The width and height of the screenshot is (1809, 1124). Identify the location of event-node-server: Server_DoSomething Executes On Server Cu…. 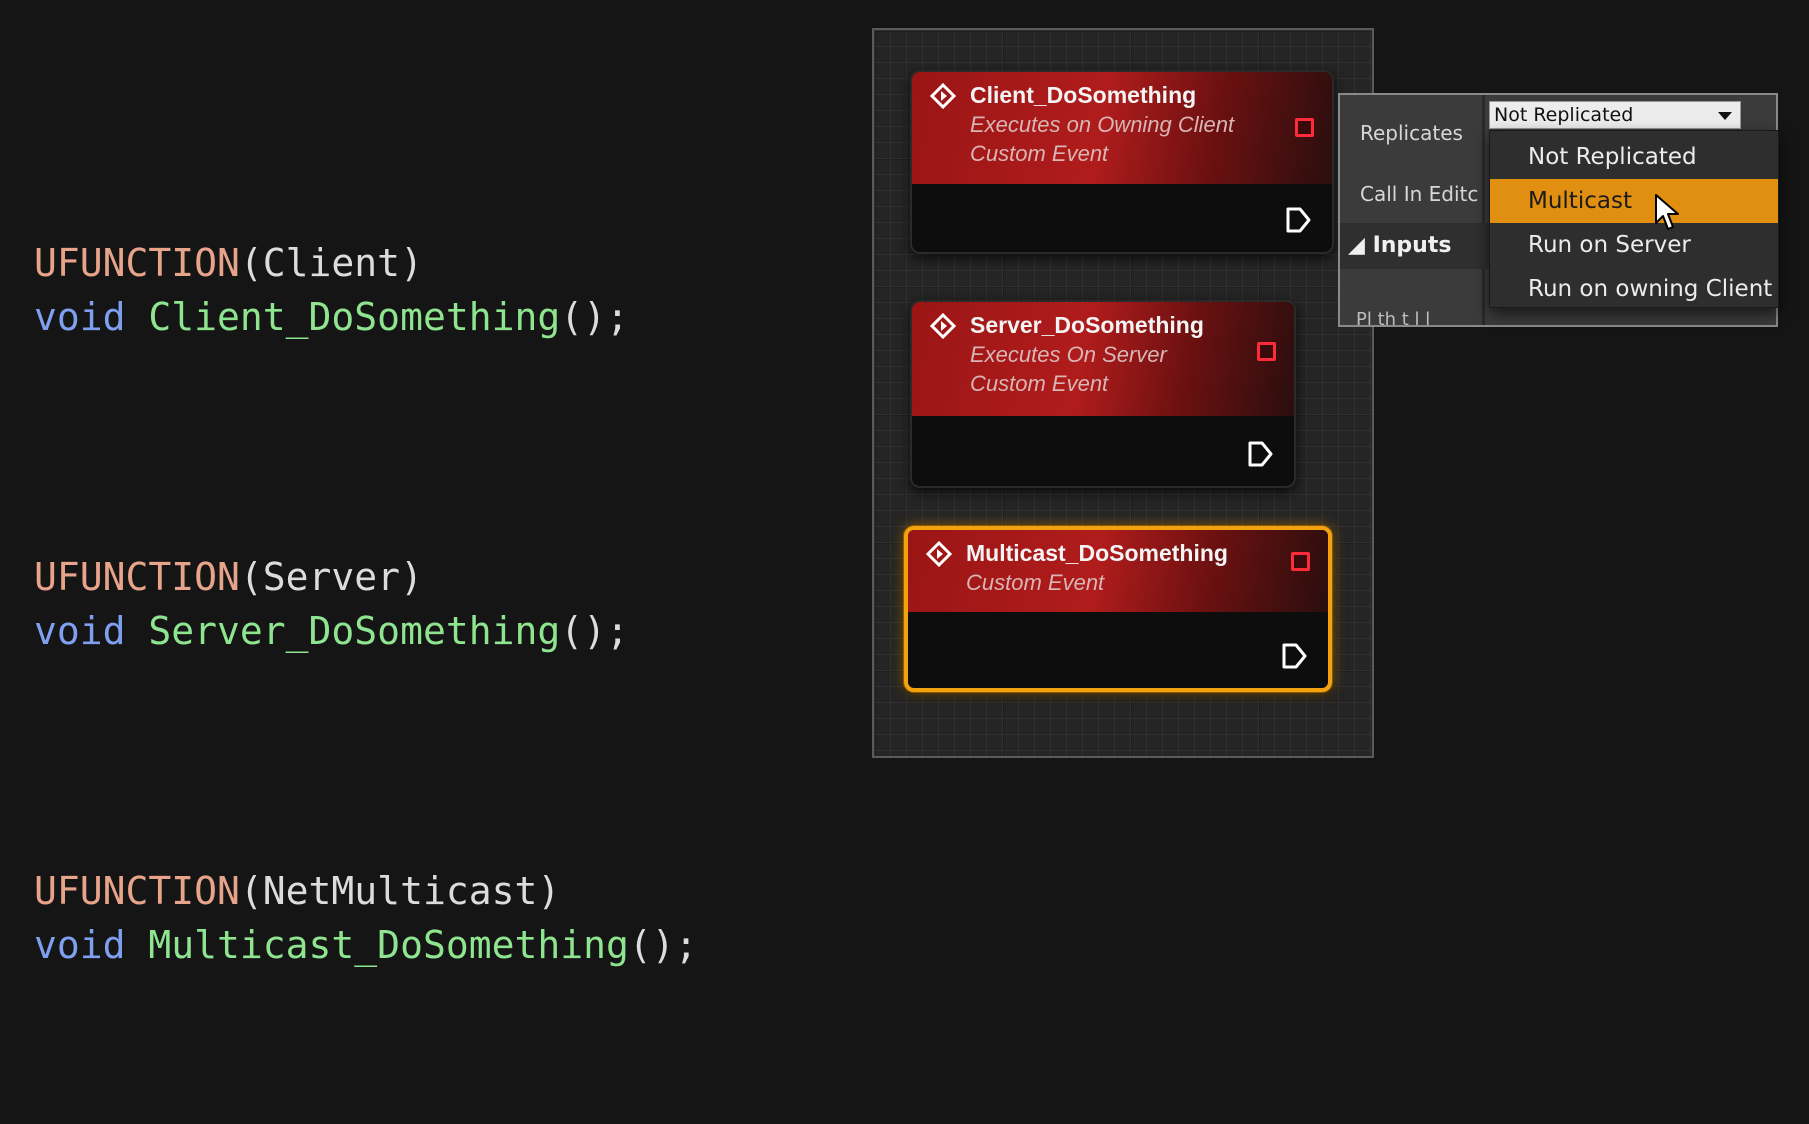
(1103, 394).